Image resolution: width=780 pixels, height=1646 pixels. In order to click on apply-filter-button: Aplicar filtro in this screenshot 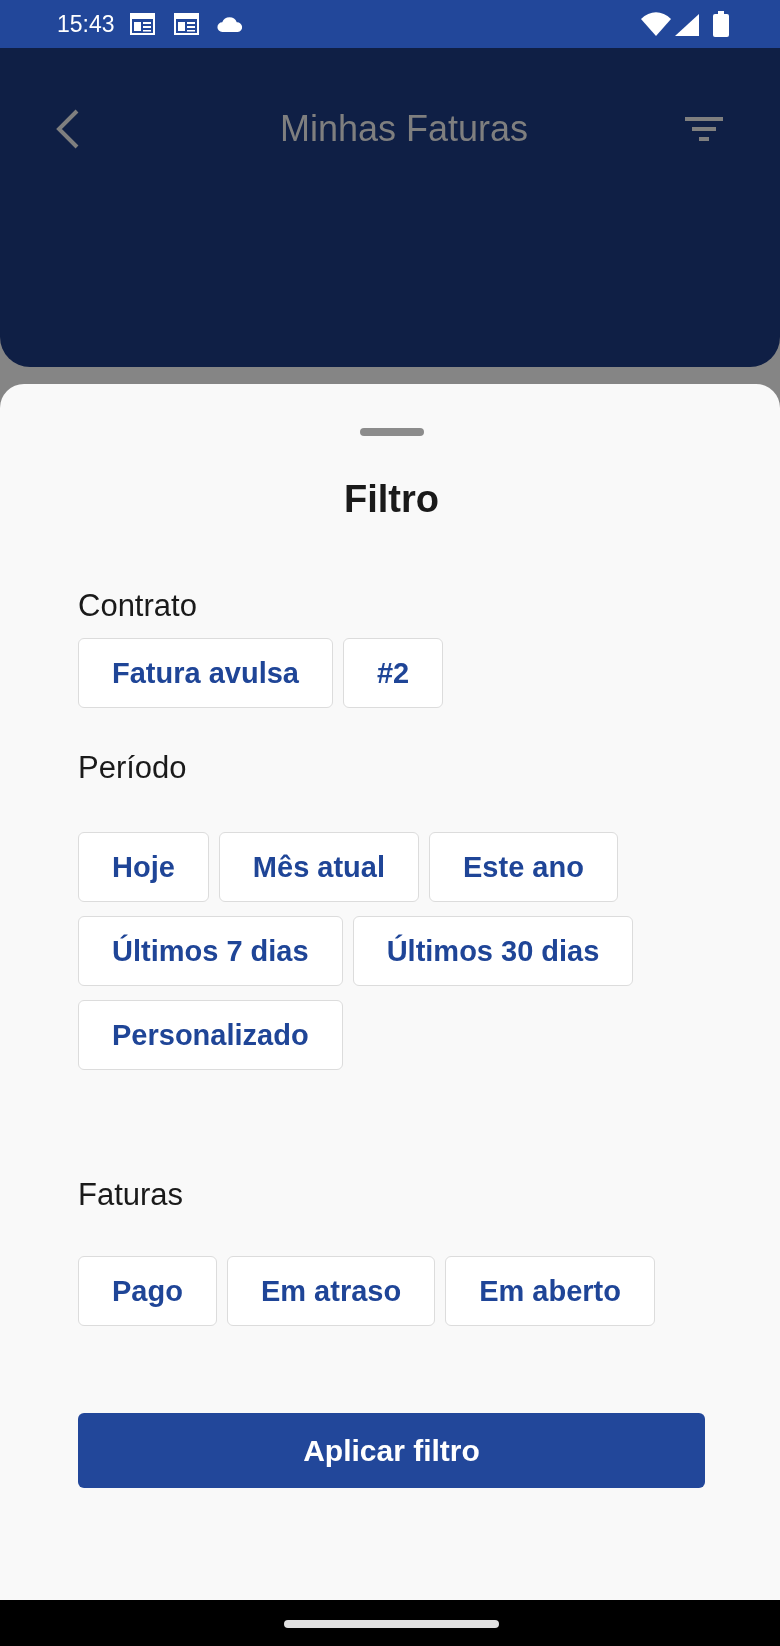, I will do `click(391, 1450)`.